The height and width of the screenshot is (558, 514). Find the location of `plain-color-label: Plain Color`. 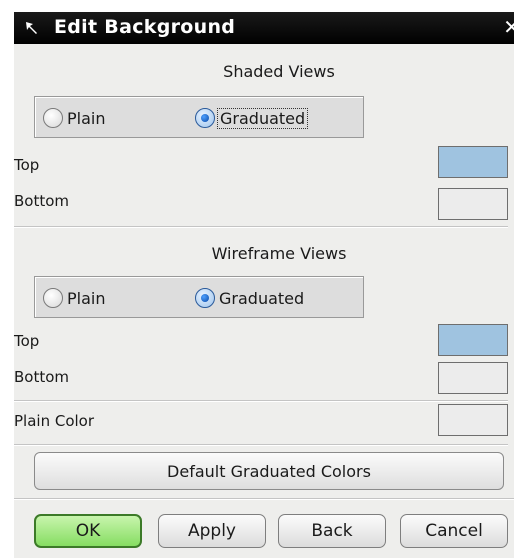

plain-color-label: Plain Color is located at coordinates (54, 421).